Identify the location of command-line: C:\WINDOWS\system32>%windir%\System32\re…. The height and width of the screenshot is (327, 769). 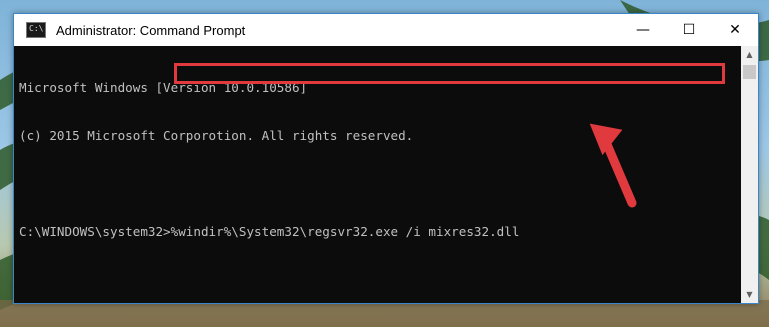
(269, 231).